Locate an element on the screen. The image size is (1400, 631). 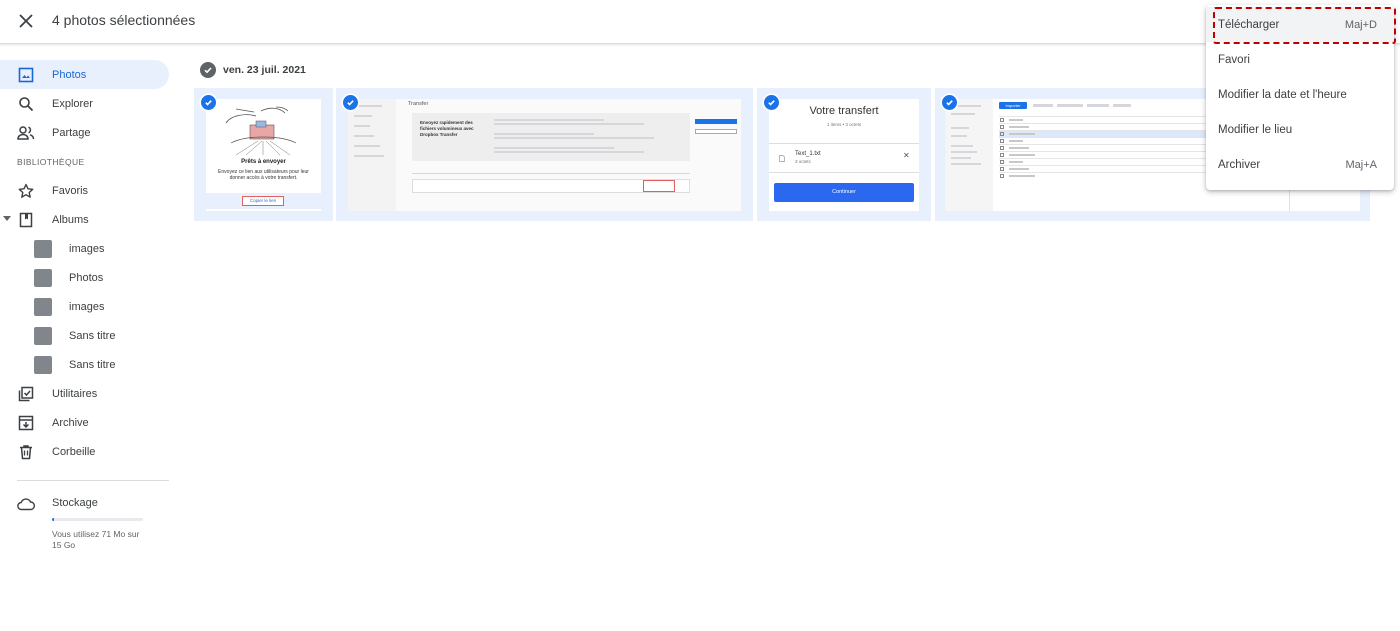
menu-item-label: Favori is located at coordinates (1234, 59).